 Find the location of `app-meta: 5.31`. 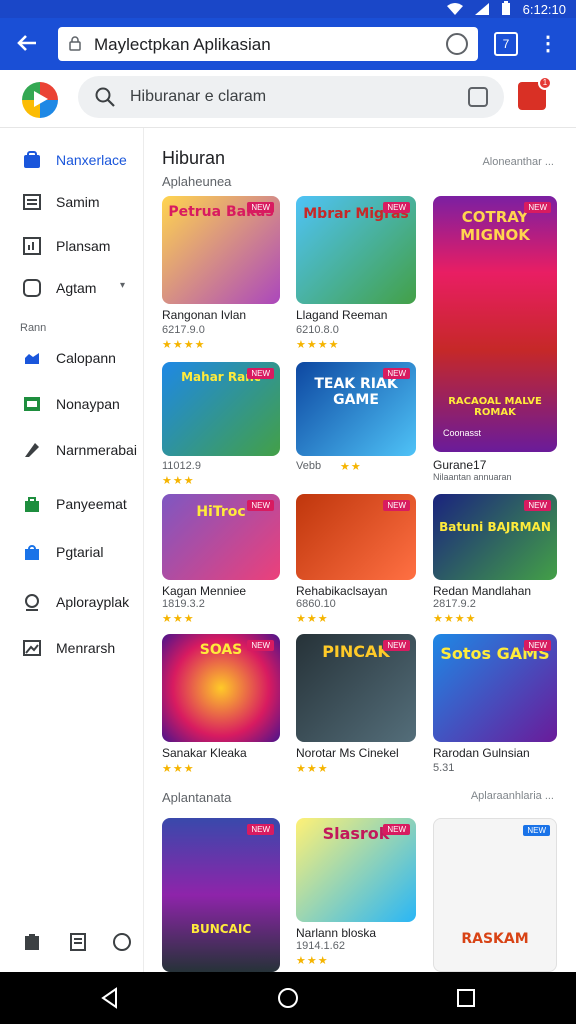

app-meta: 5.31 is located at coordinates (444, 768).